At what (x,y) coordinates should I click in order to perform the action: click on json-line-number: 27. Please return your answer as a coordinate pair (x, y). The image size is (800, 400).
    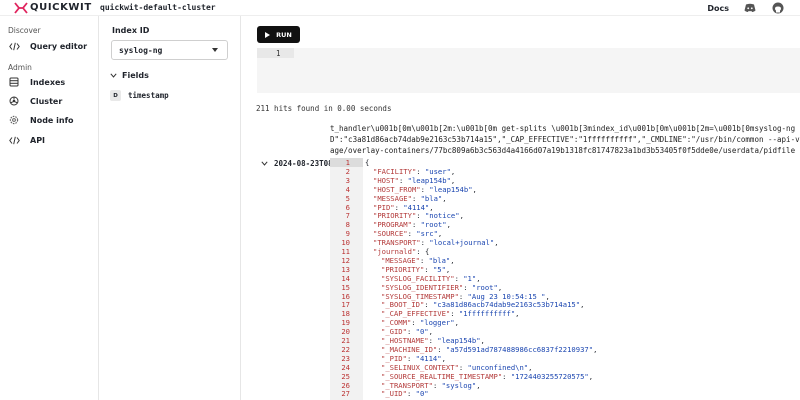
    Looking at the image, I should click on (345, 394).